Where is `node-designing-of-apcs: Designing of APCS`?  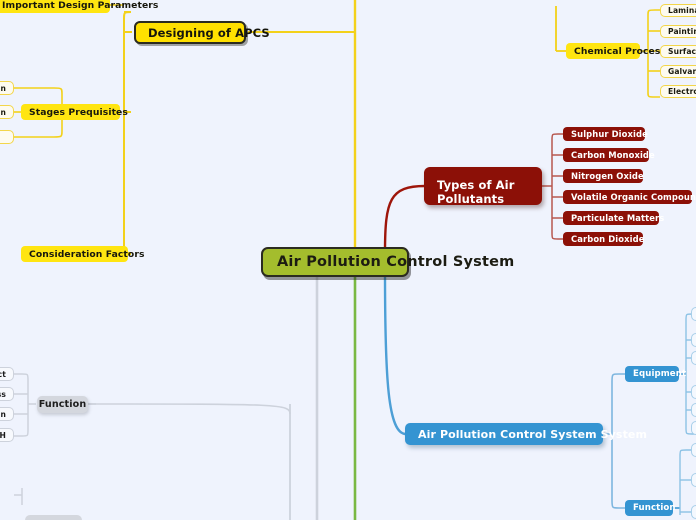
node-designing-of-apcs: Designing of APCS is located at coordinates (202, 32).